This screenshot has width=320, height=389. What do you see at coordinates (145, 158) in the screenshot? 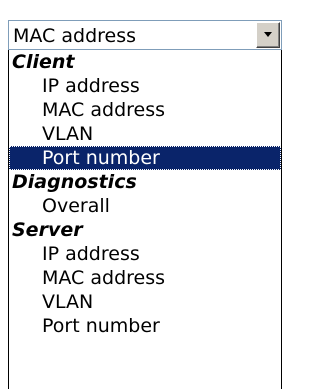
I see `option-client-port-number: Port number` at bounding box center [145, 158].